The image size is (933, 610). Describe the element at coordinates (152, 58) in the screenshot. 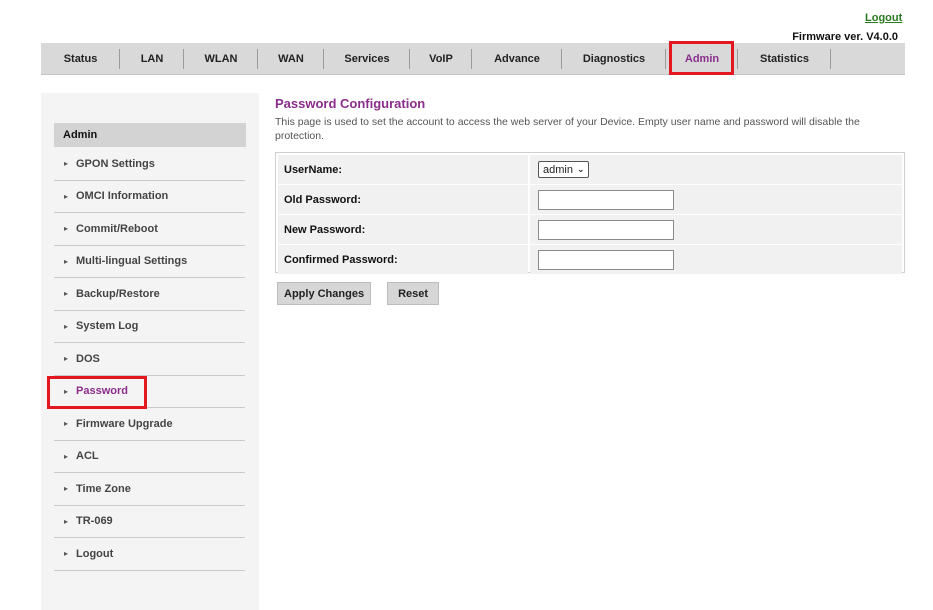

I see `tab-lan: LAN` at that location.